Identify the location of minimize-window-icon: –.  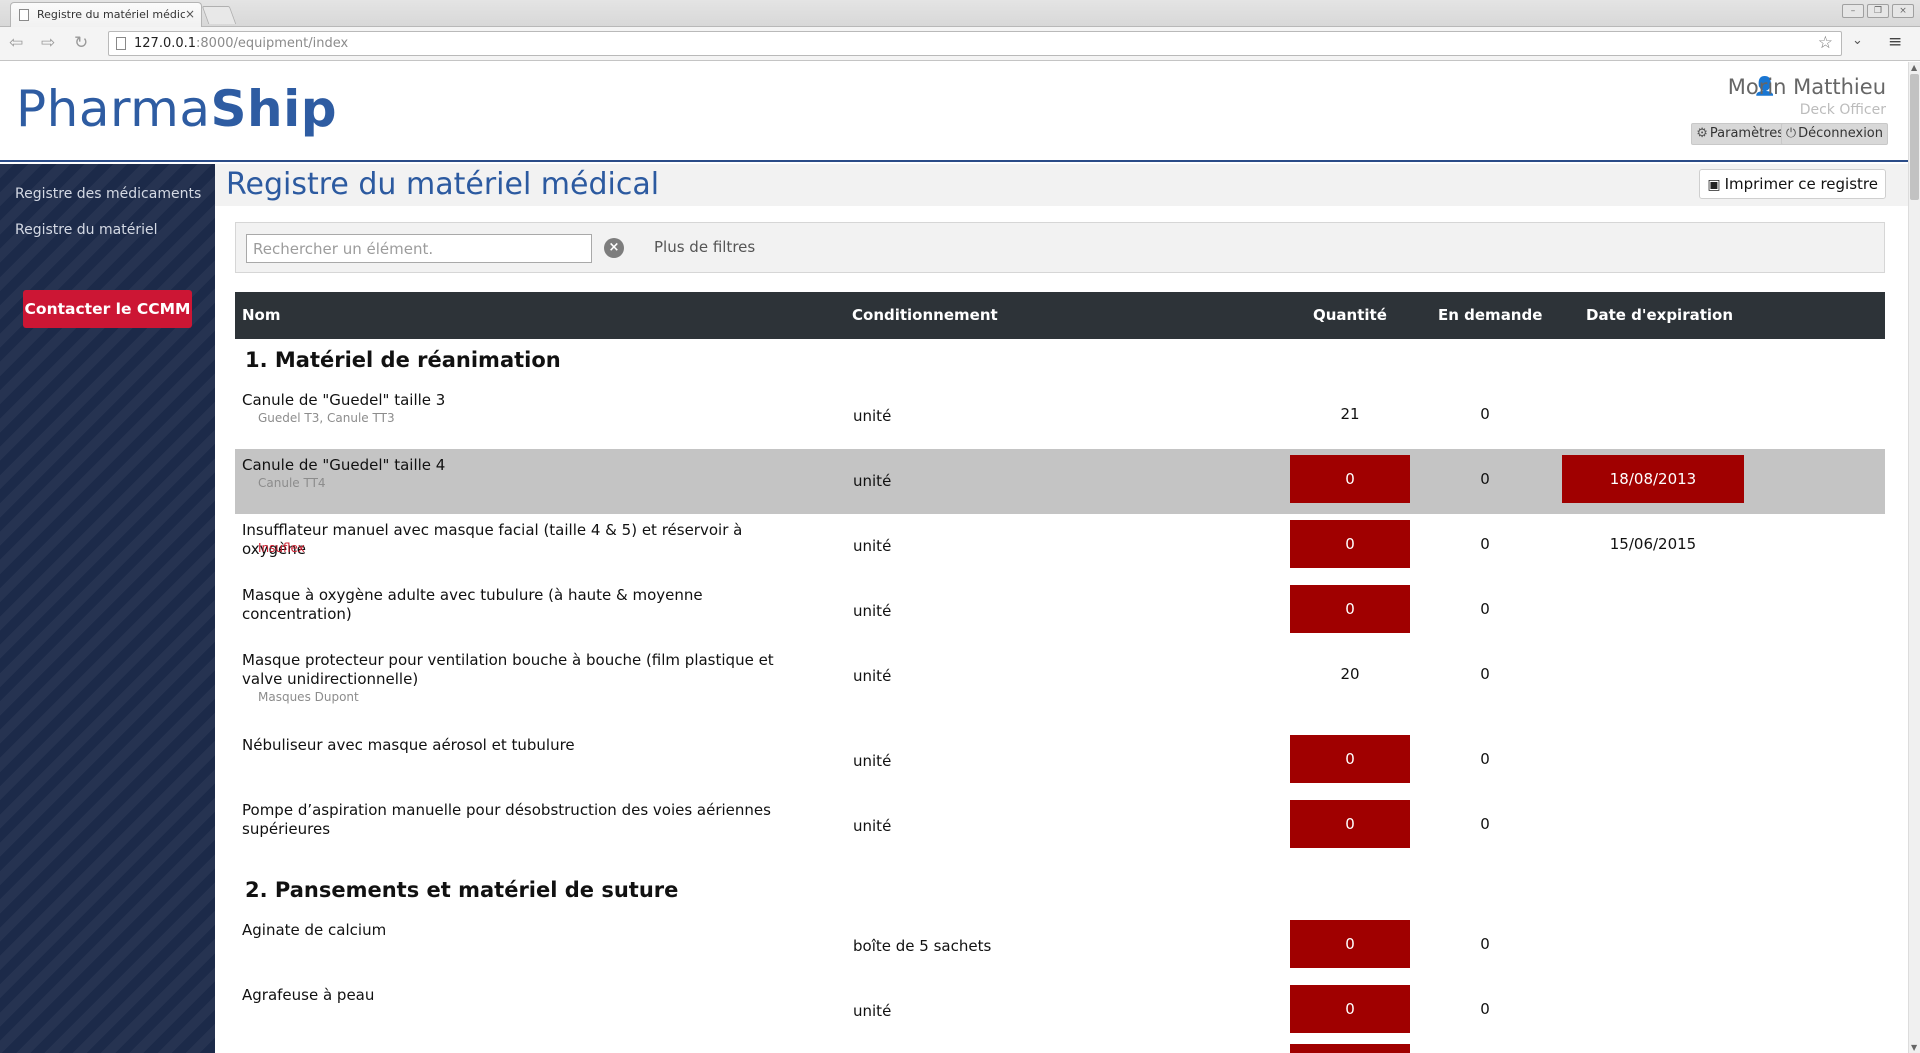
(1853, 11).